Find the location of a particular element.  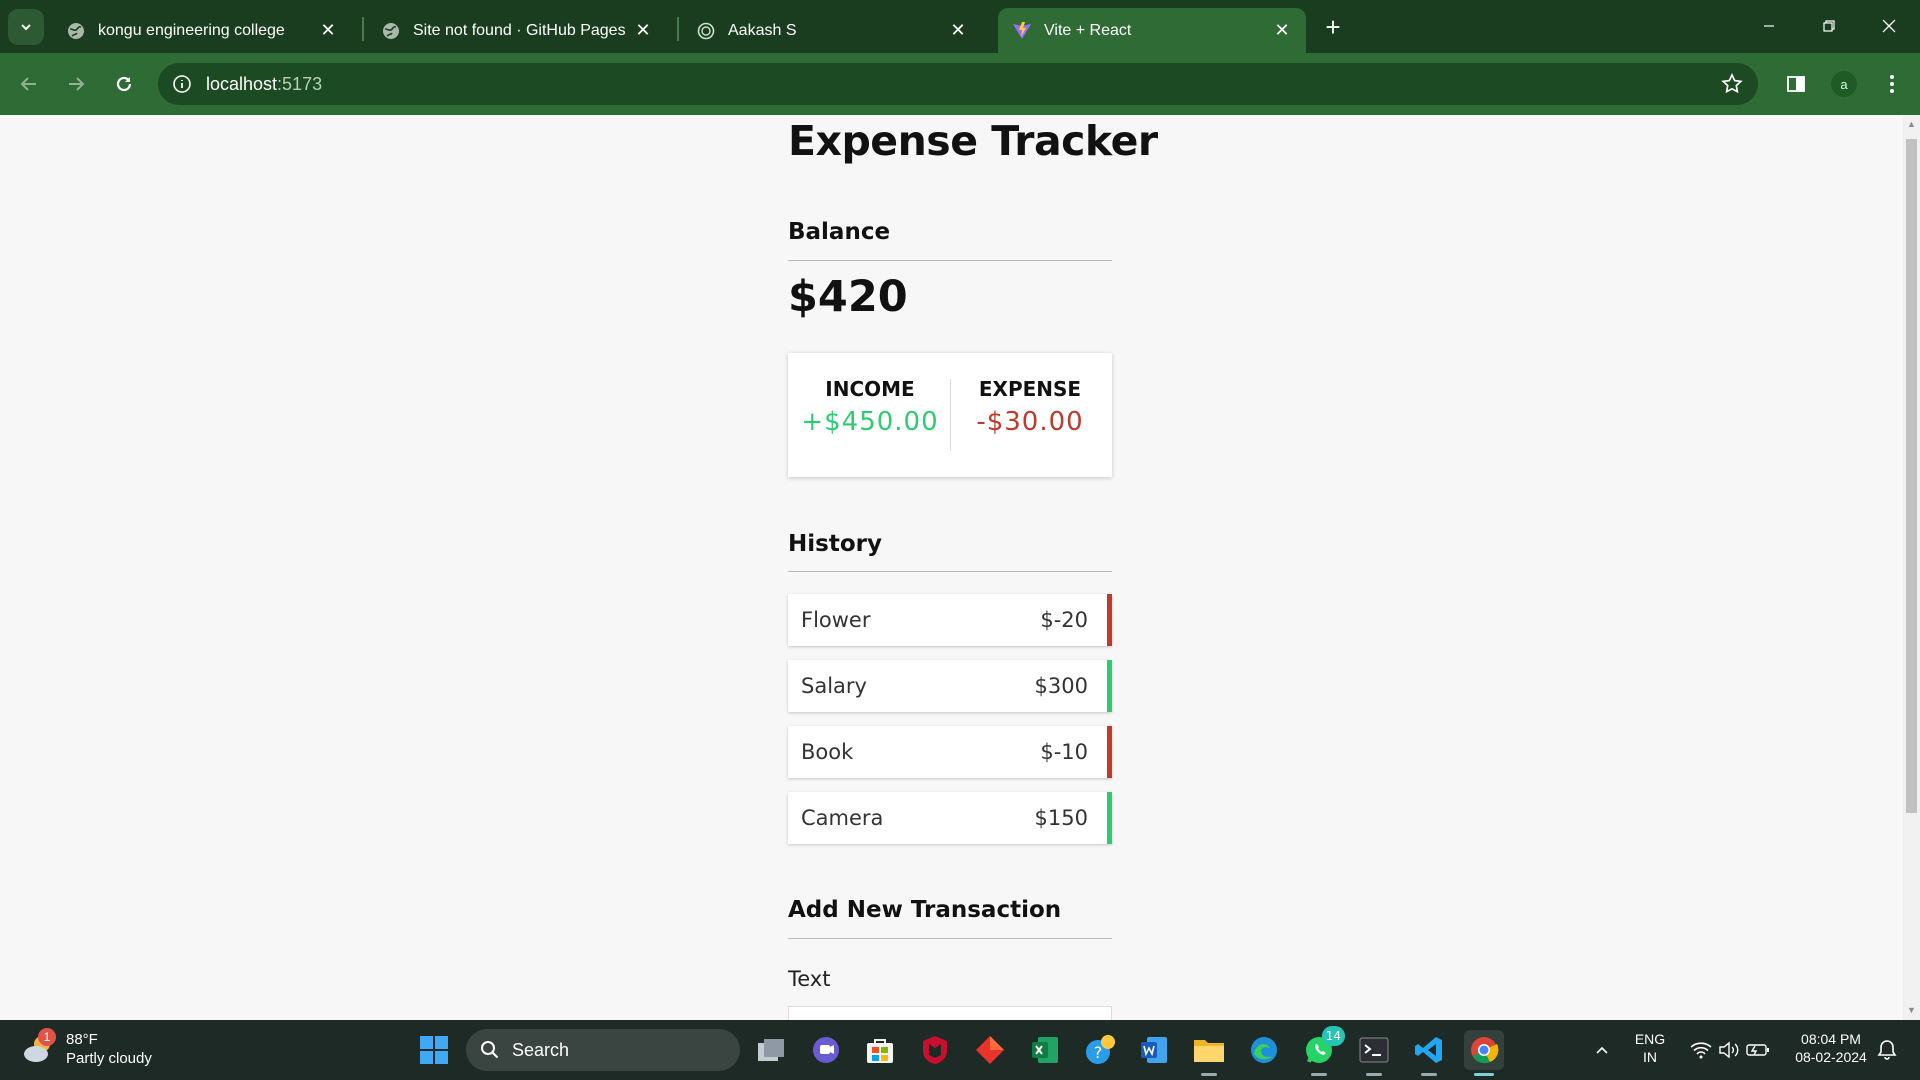

transaction-amount: $-10 is located at coordinates (1064, 752).